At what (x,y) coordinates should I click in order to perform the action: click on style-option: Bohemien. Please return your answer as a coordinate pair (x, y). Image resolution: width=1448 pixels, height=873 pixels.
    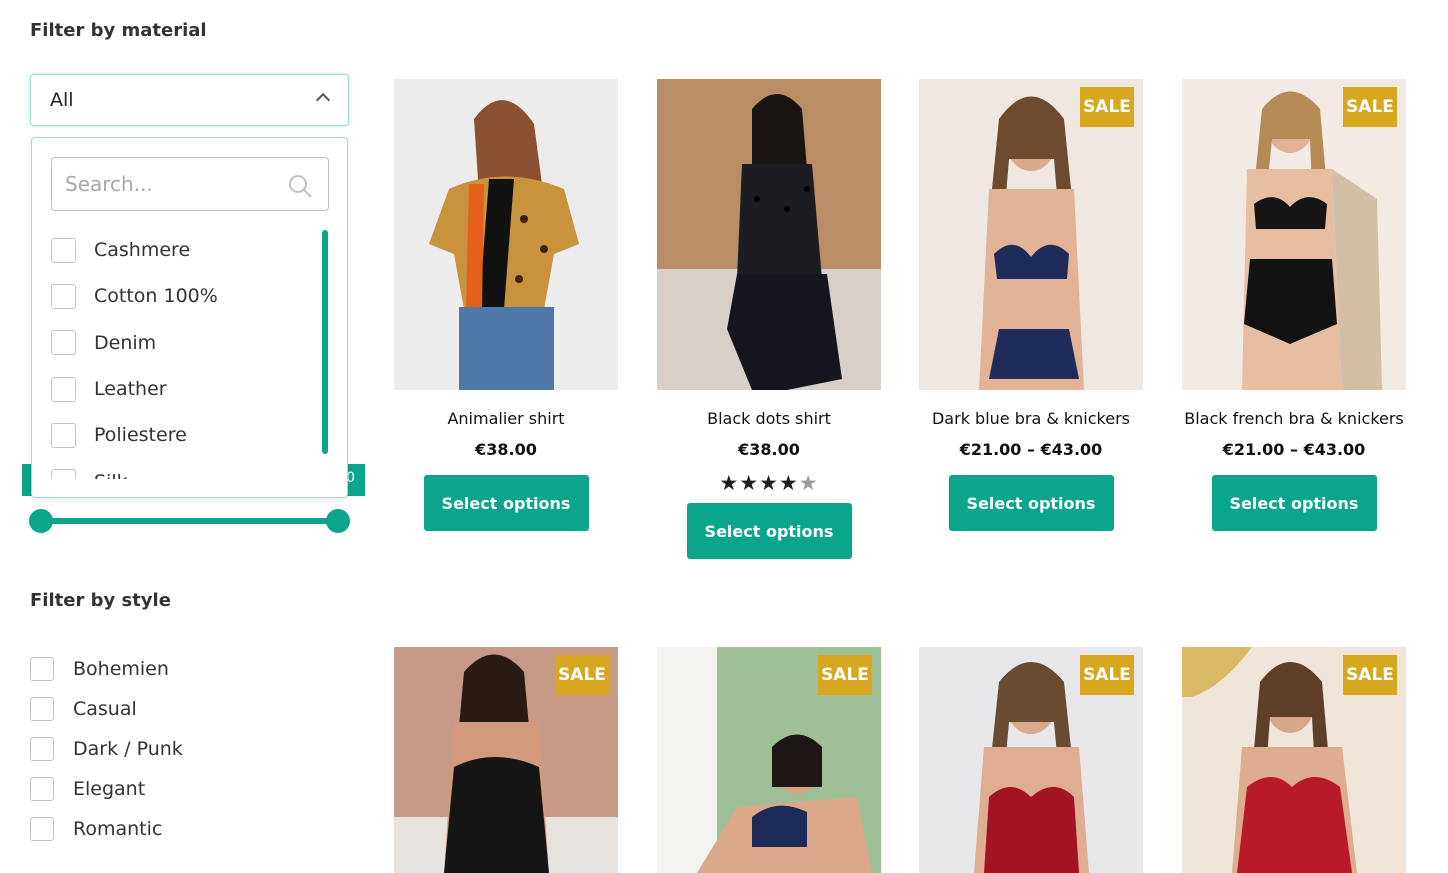
    Looking at the image, I should click on (106, 669).